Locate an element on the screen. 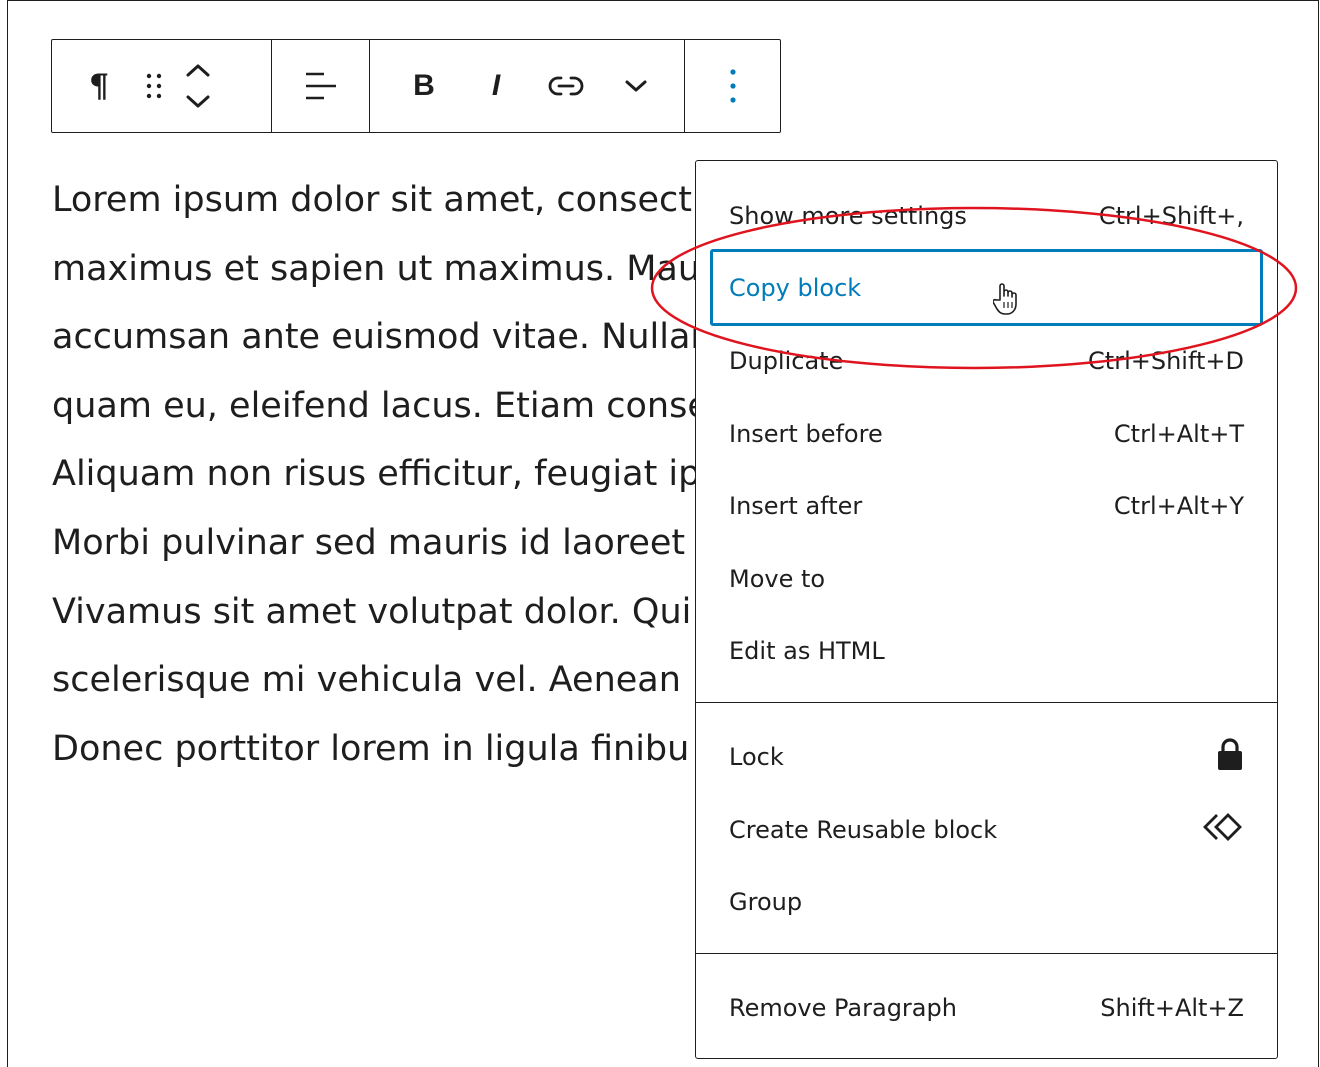 The width and height of the screenshot is (1320, 1067). menu-item-label: Insert after is located at coordinates (796, 506).